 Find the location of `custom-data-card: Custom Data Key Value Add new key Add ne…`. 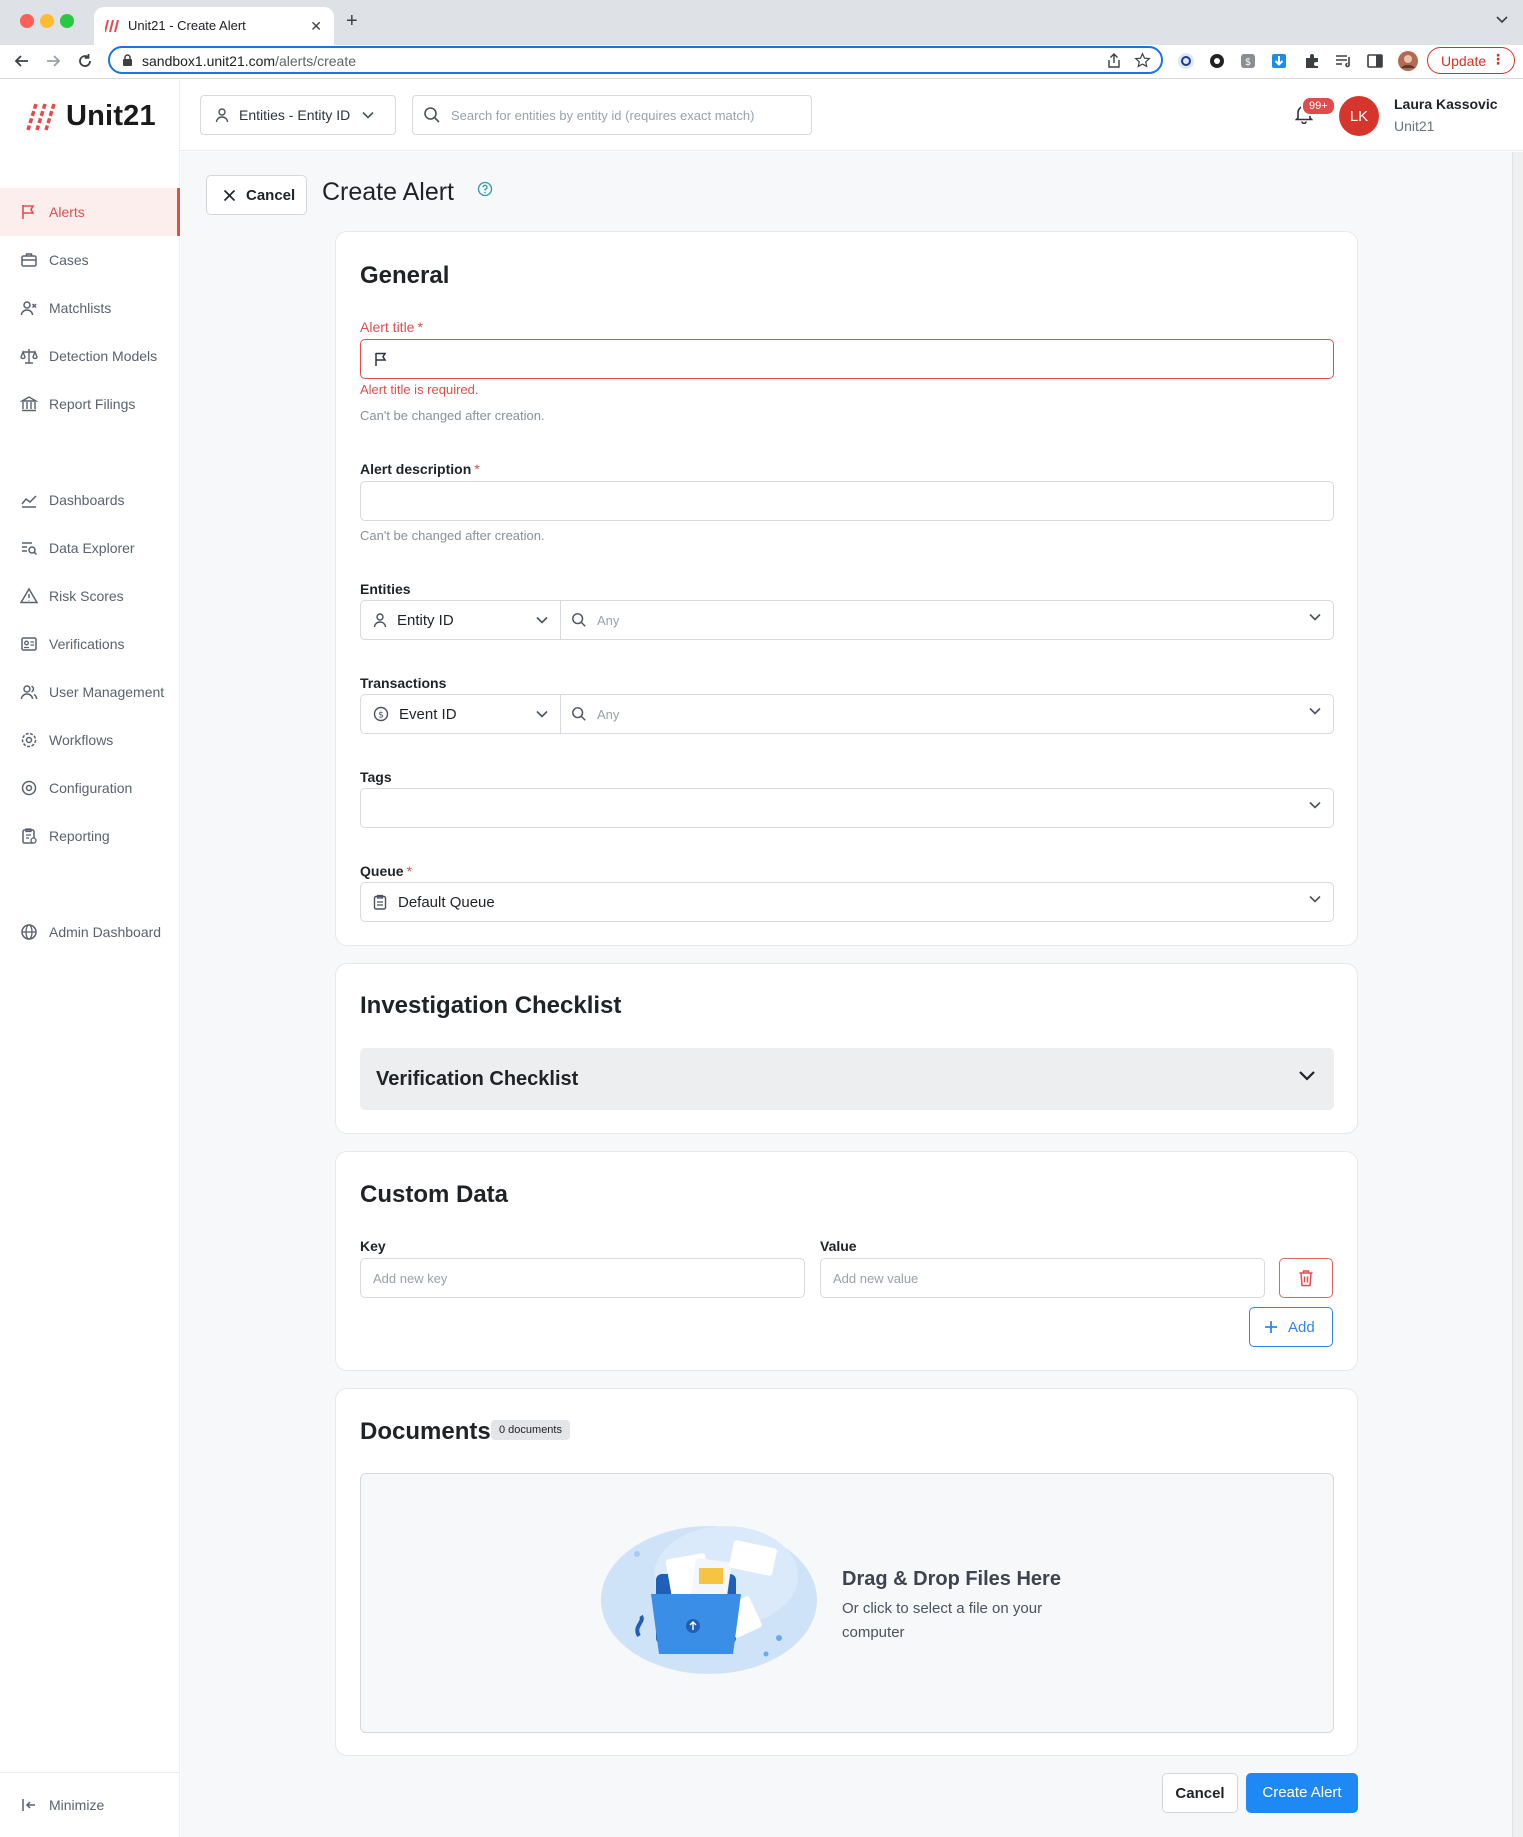

custom-data-card: Custom Data Key Value Add new key Add ne… is located at coordinates (846, 1261).